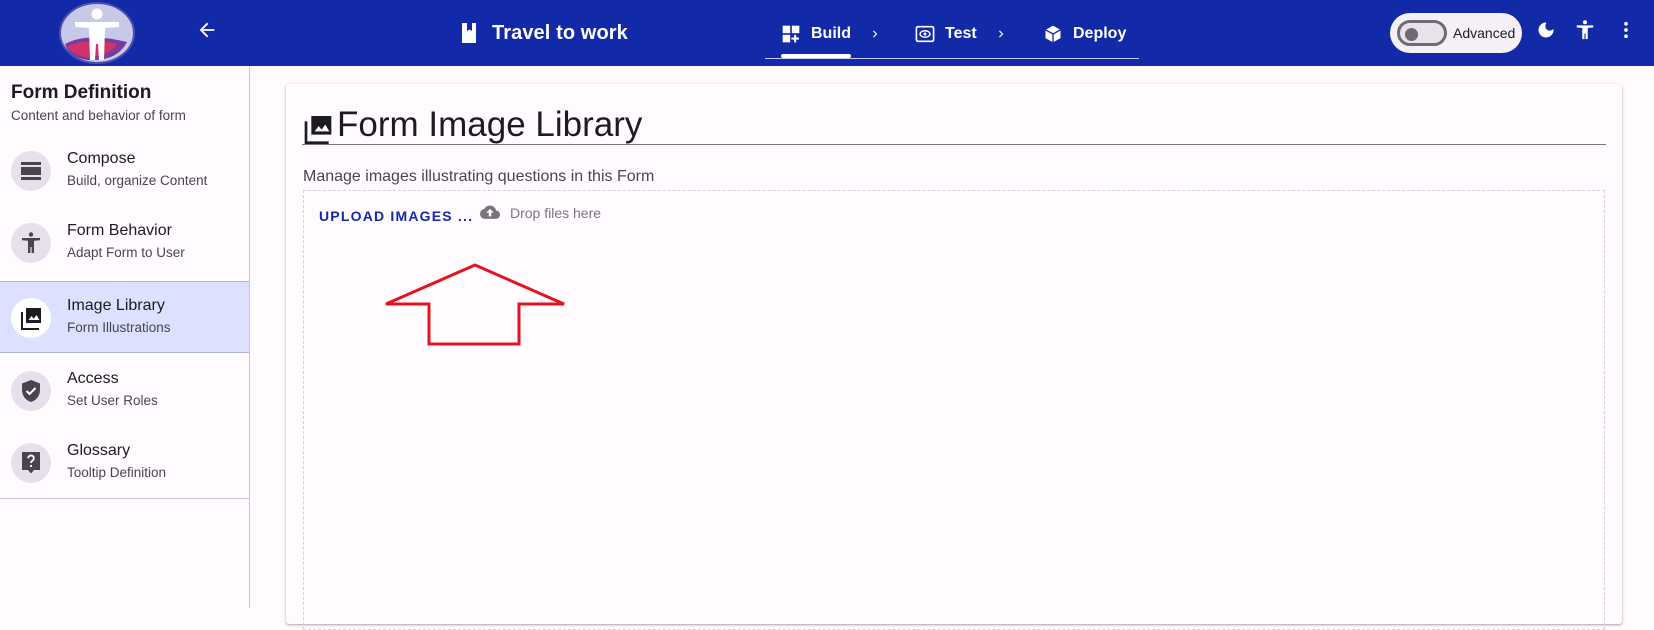 The image size is (1654, 630). What do you see at coordinates (81, 92) in the screenshot?
I see `sidebar-title: Form Definition` at bounding box center [81, 92].